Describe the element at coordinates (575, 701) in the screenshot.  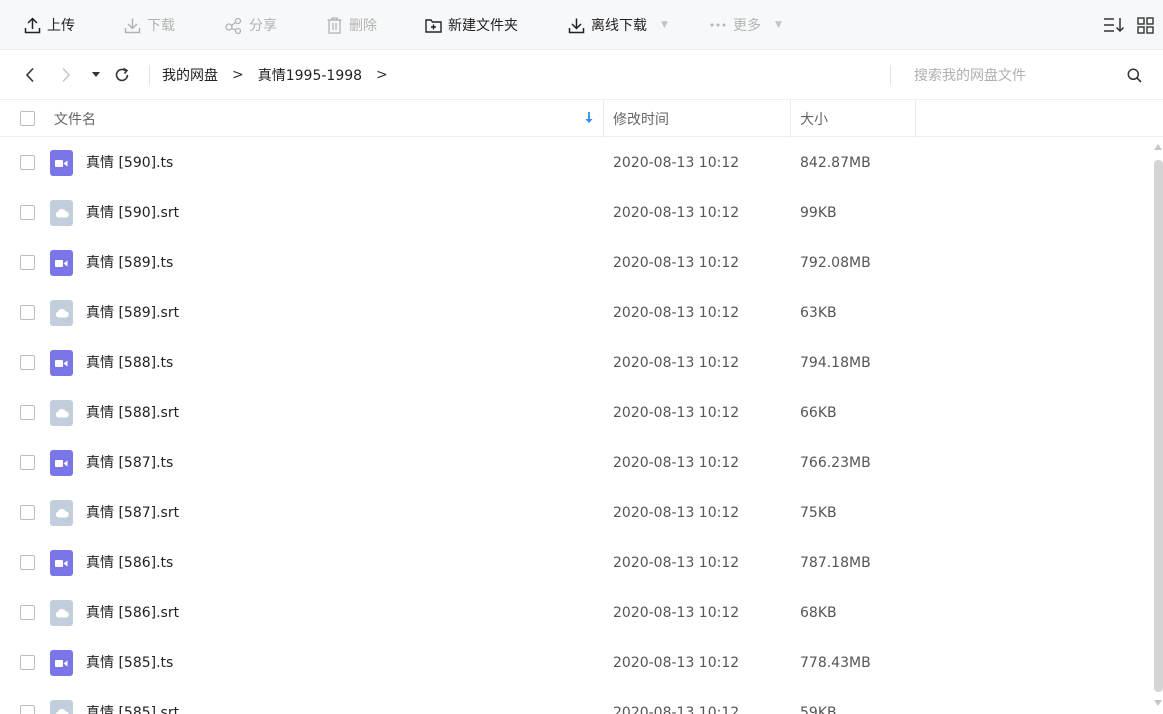
I see `file-row: 真情 [585].srt 2020-08-13 10:12 59KB` at that location.